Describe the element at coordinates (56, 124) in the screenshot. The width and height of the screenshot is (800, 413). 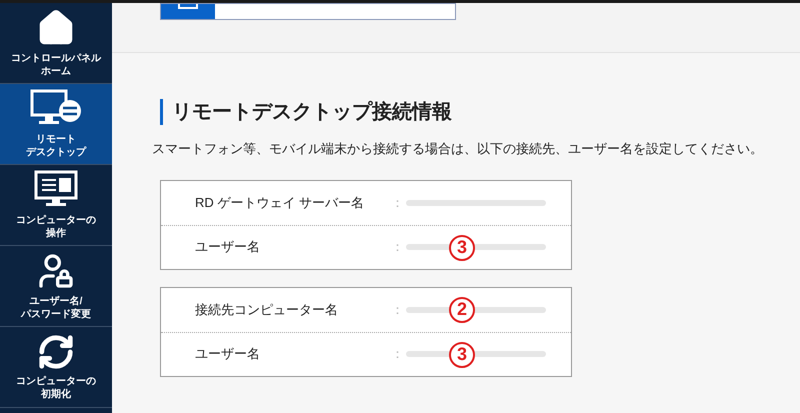
I see `sidebar-item: リモート デスクトップ` at that location.